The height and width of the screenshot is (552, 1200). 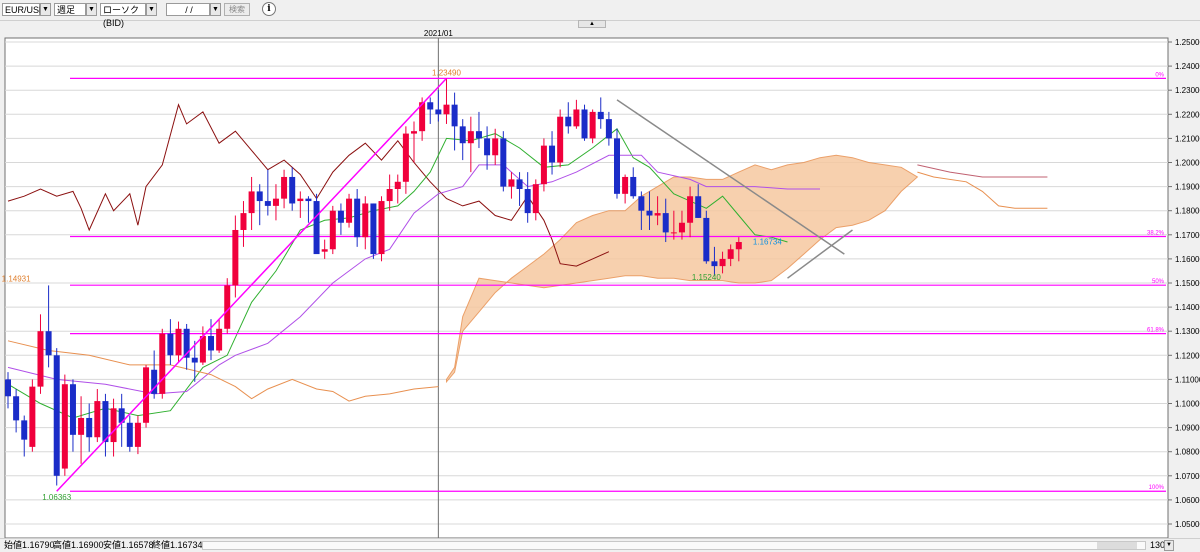 What do you see at coordinates (1187, 235) in the screenshot?
I see `axis-tick-label: 1.17000` at bounding box center [1187, 235].